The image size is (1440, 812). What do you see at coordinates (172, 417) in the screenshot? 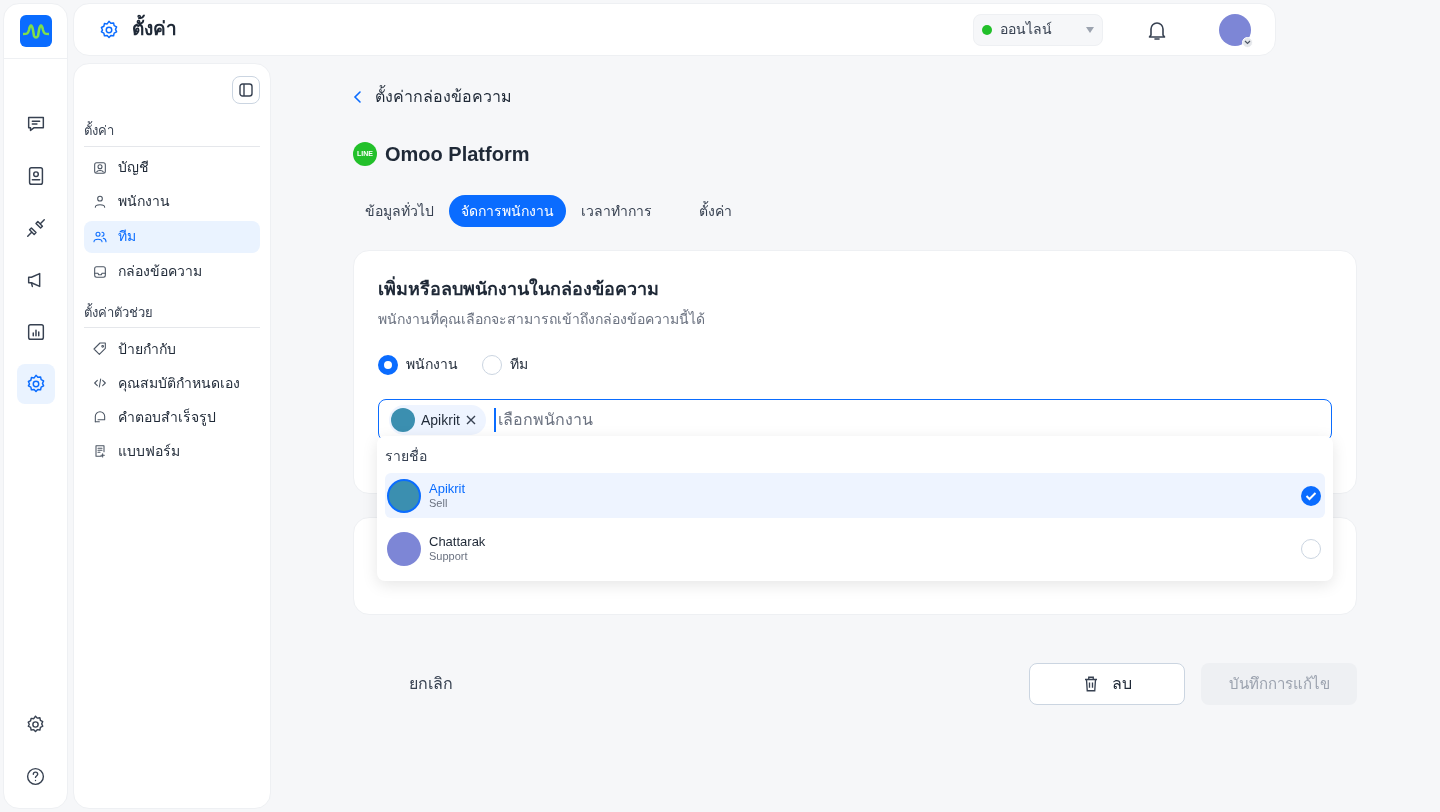
I see `sidebar-item: คำตอบสำเร็จรูป` at bounding box center [172, 417].